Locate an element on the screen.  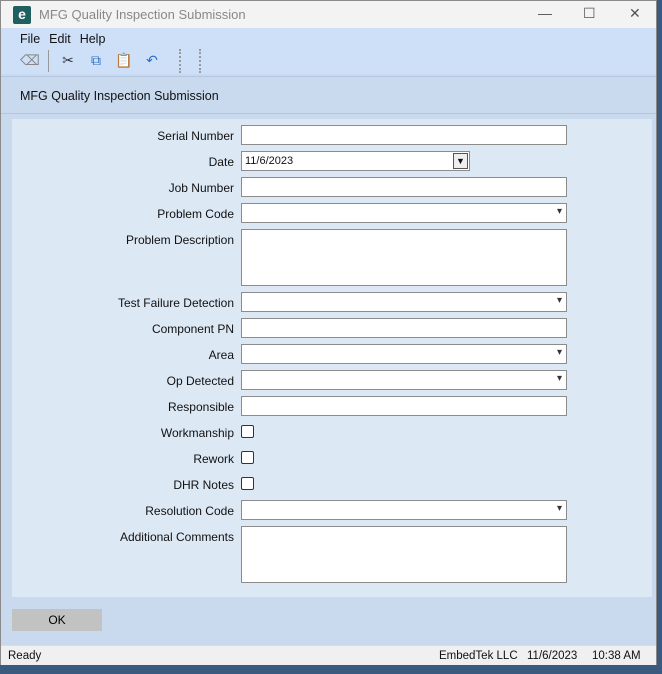
test-failure-detection-select is located at coordinates (404, 302).